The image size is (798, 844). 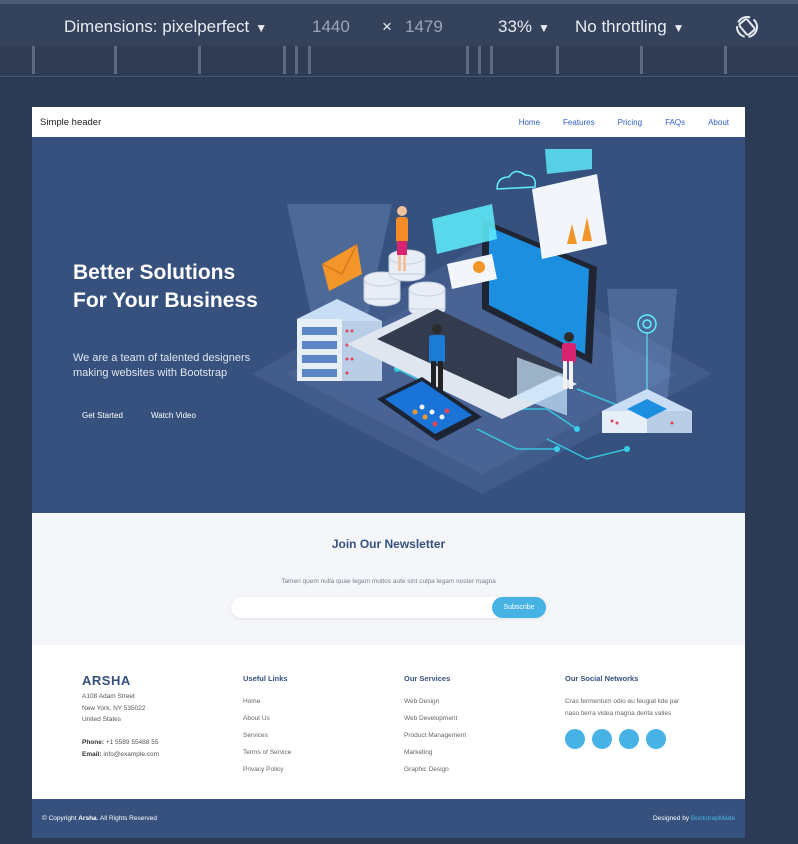 What do you see at coordinates (747, 27) in the screenshot?
I see `rotate-icon` at bounding box center [747, 27].